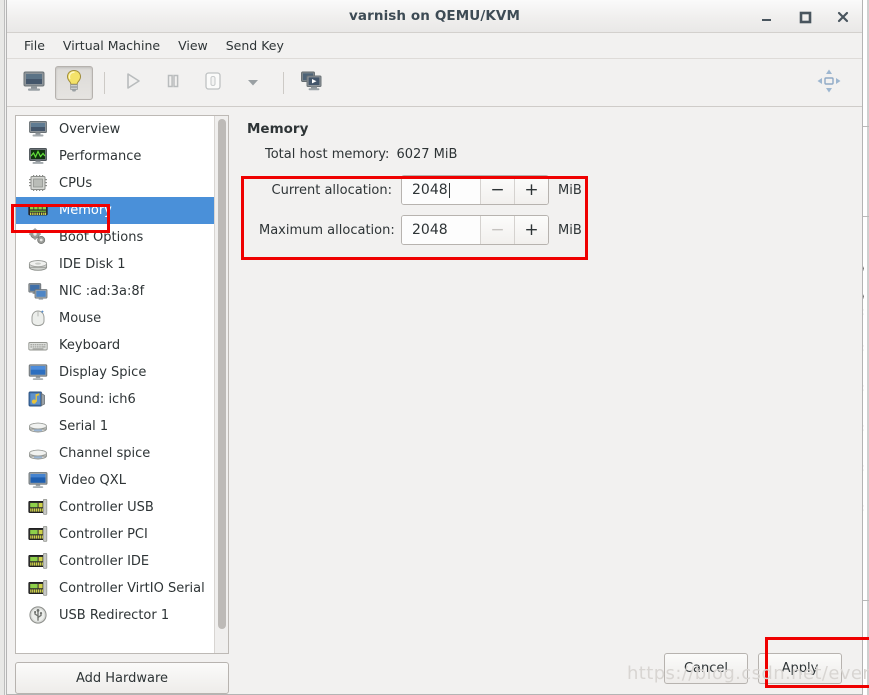 Image resolution: width=869 pixels, height=695 pixels. I want to click on sidebar-item-keyboard: Keyboard, so click(115, 345).